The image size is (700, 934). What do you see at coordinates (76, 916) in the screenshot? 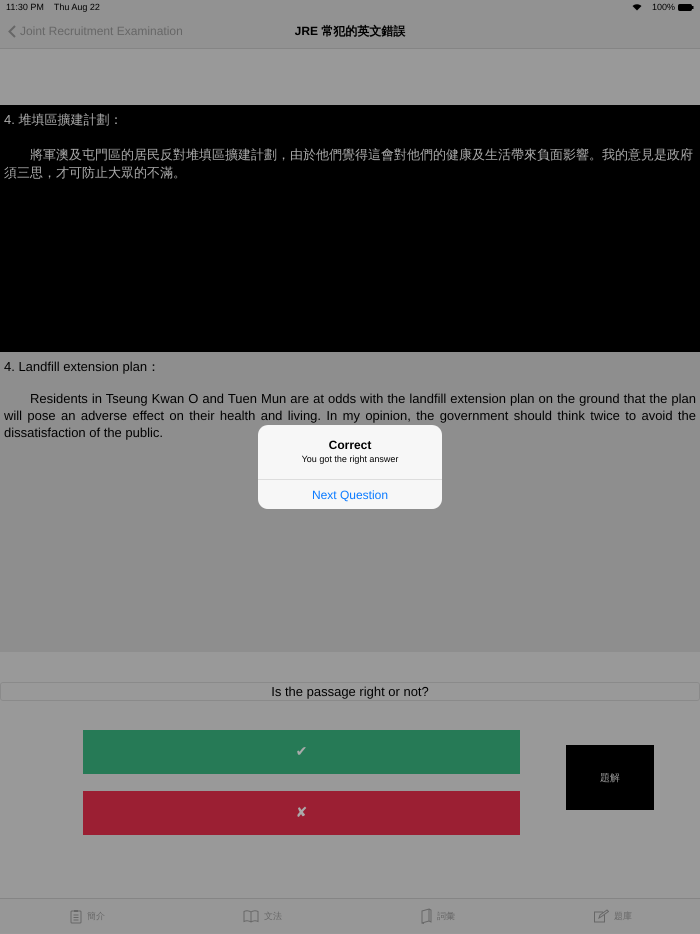
I see `clipboard-icon` at bounding box center [76, 916].